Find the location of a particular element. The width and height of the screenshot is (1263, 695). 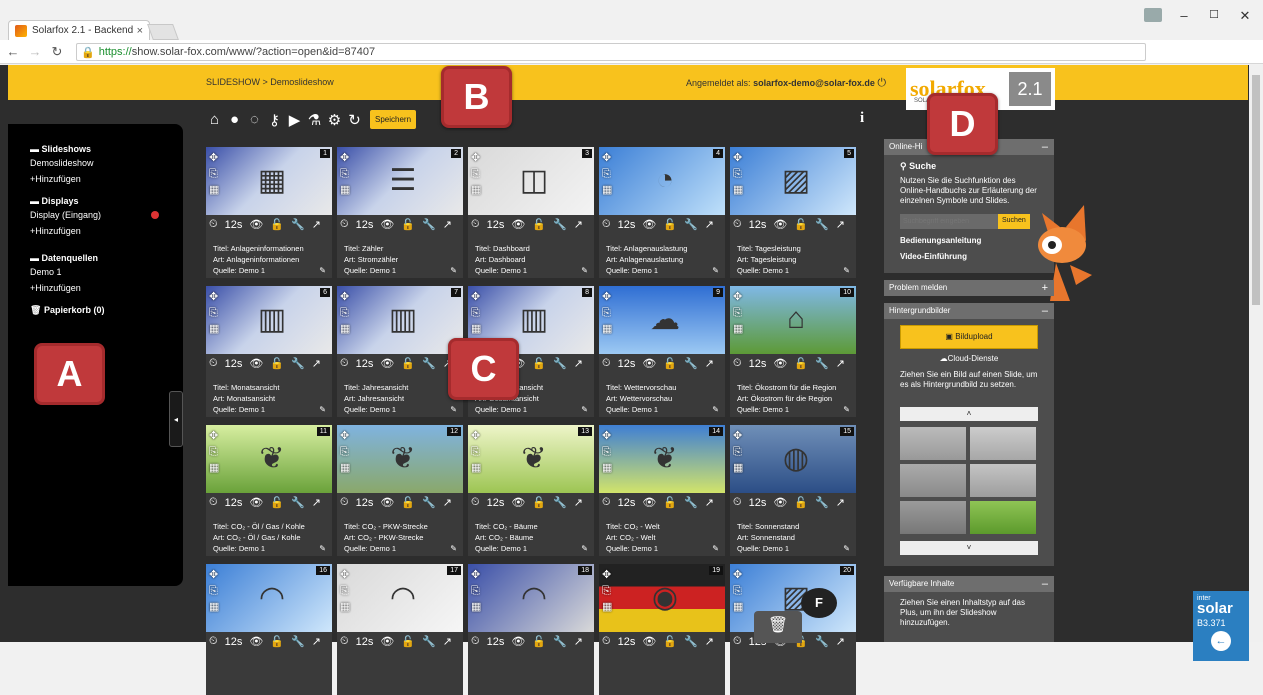

slide-thumbnail: ◍ ✥ ⎘ ▦ 15 is located at coordinates (793, 459).